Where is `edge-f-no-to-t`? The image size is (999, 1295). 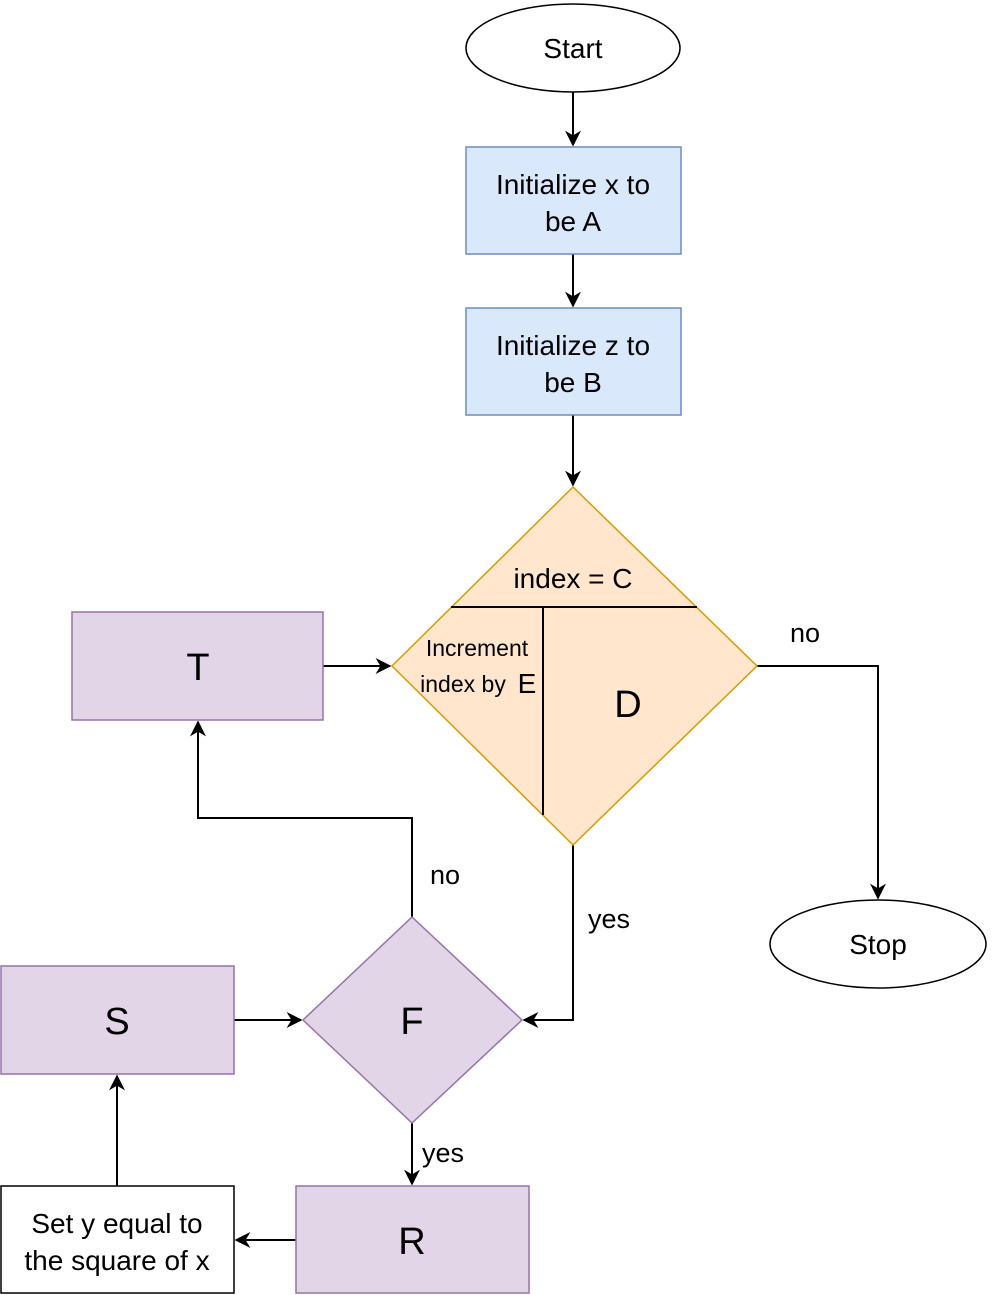 edge-f-no-to-t is located at coordinates (301, 818).